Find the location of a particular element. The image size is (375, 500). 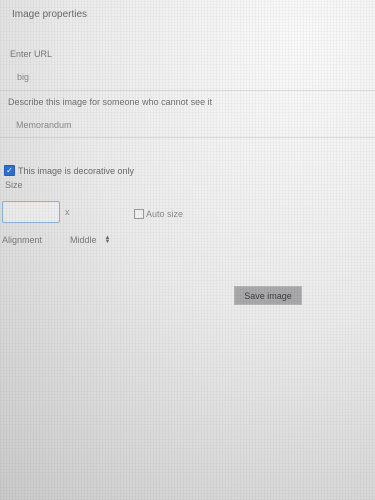

decorative-checkbox-row: ✓ This image is decorative only is located at coordinates (69, 170).